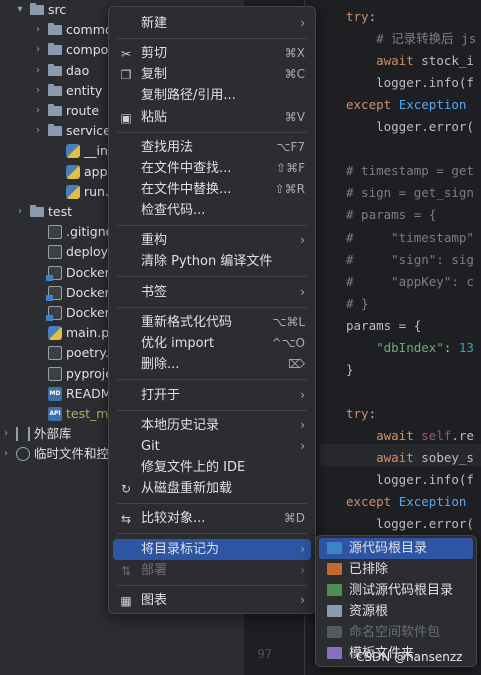 The height and width of the screenshot is (675, 481). I want to click on cut-icon: ✂, so click(126, 54).